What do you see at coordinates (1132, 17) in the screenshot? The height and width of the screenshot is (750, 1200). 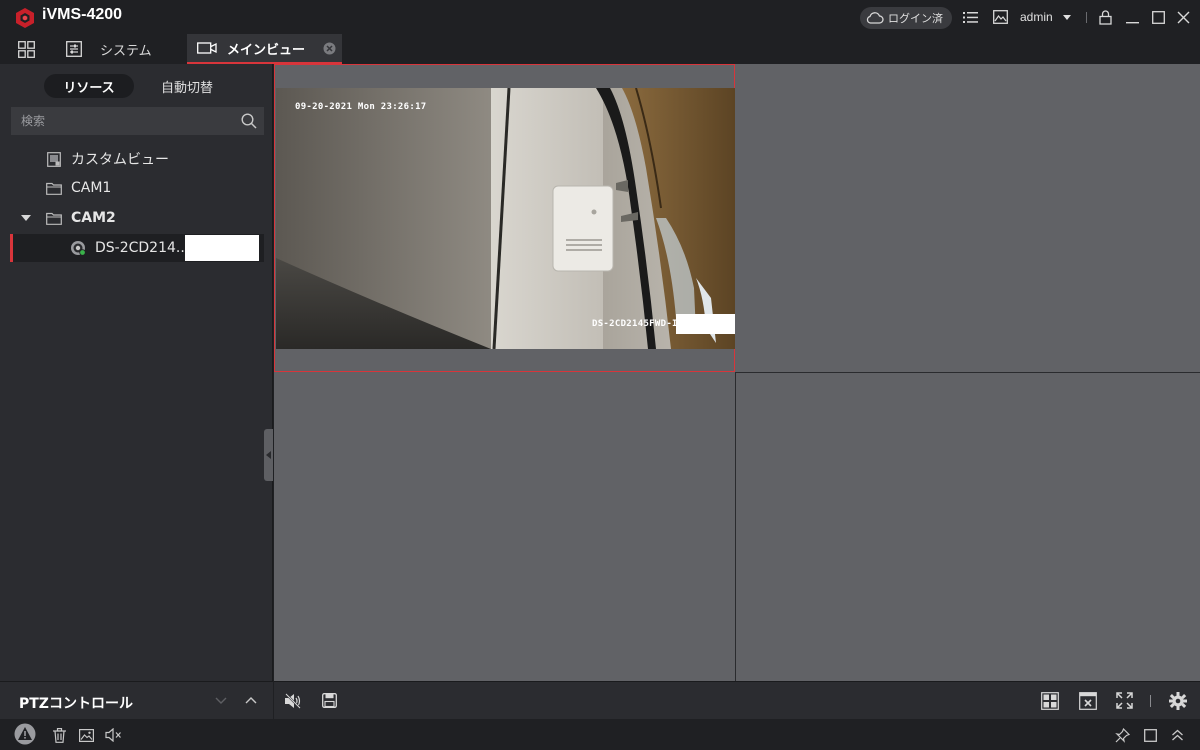 I see `minimize-icon` at bounding box center [1132, 17].